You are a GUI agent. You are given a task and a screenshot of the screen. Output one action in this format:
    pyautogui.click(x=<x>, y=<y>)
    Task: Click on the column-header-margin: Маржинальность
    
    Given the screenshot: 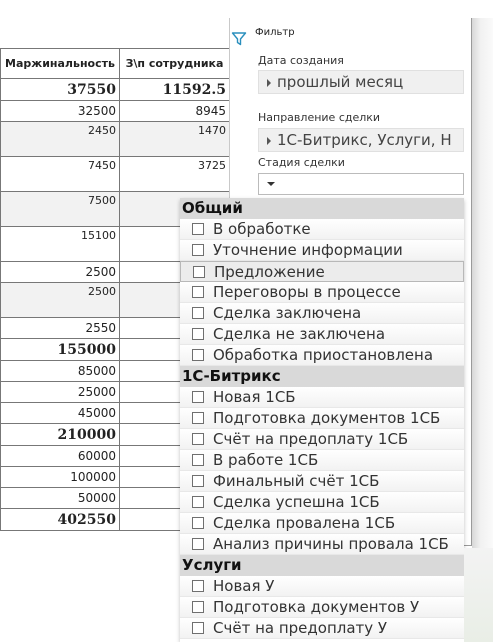 What is the action you would take?
    pyautogui.click(x=60, y=64)
    